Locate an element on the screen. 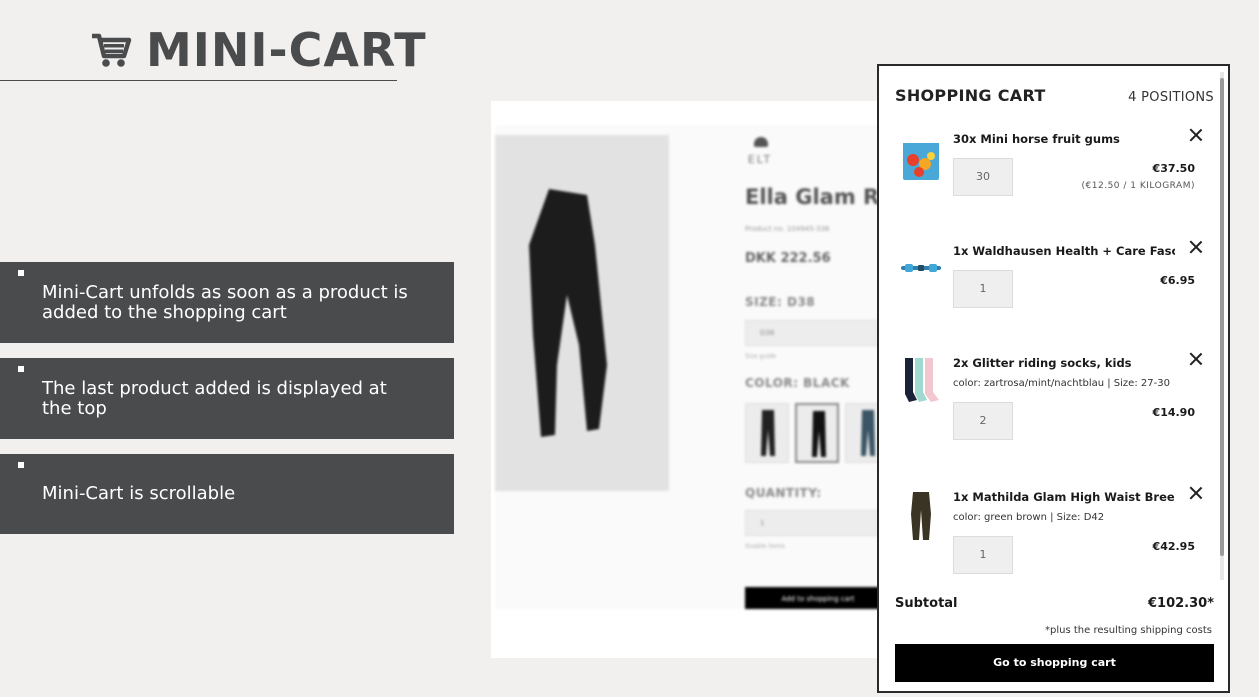 This screenshot has width=1259, height=697. size-label: SIZE: D38 is located at coordinates (780, 302).